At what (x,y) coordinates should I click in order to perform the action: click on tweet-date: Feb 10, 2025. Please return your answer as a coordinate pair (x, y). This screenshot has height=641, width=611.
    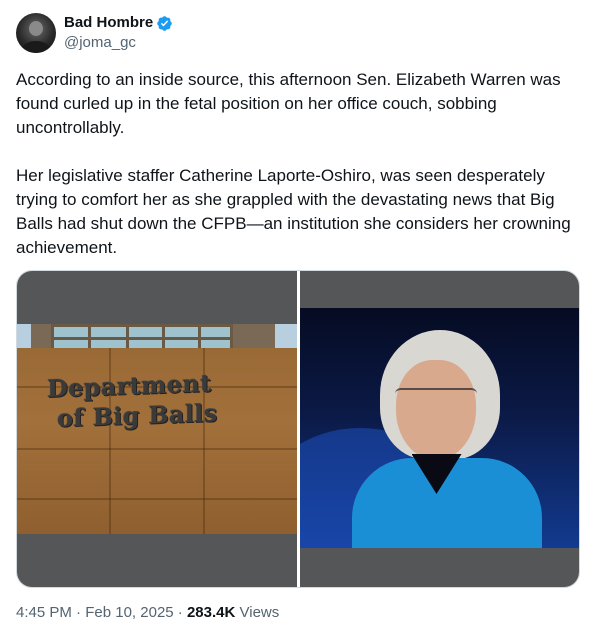
    Looking at the image, I should click on (129, 612).